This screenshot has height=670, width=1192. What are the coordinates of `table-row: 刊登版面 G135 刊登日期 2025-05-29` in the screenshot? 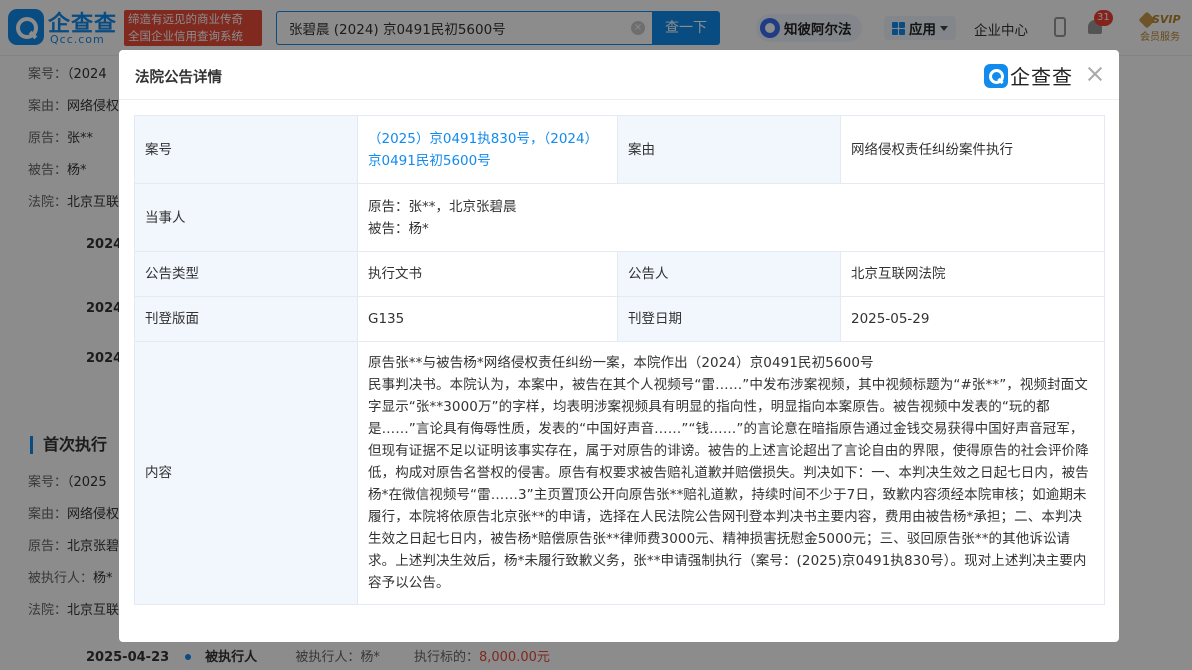 It's located at (619, 319).